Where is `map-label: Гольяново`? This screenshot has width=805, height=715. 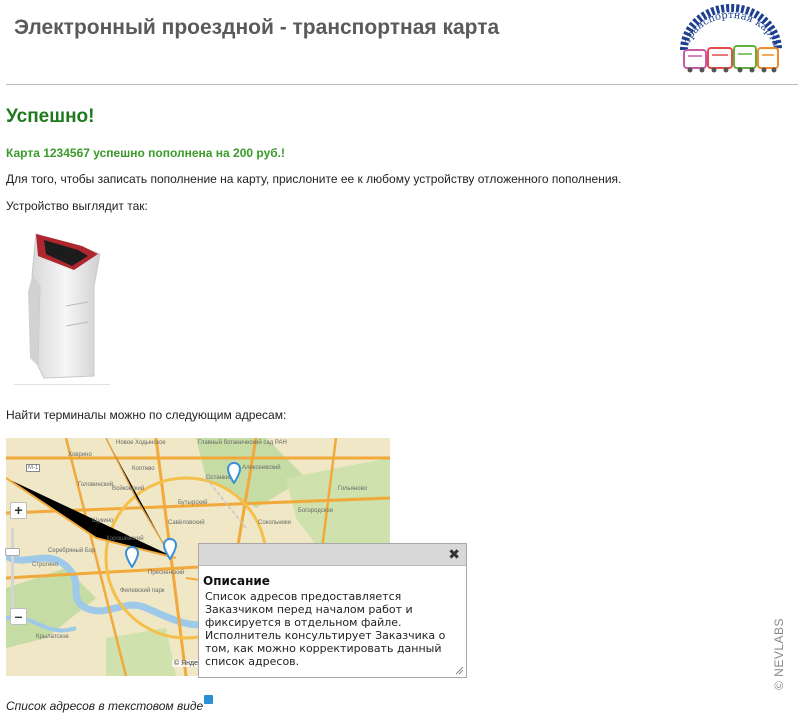 map-label: Гольяново is located at coordinates (353, 489).